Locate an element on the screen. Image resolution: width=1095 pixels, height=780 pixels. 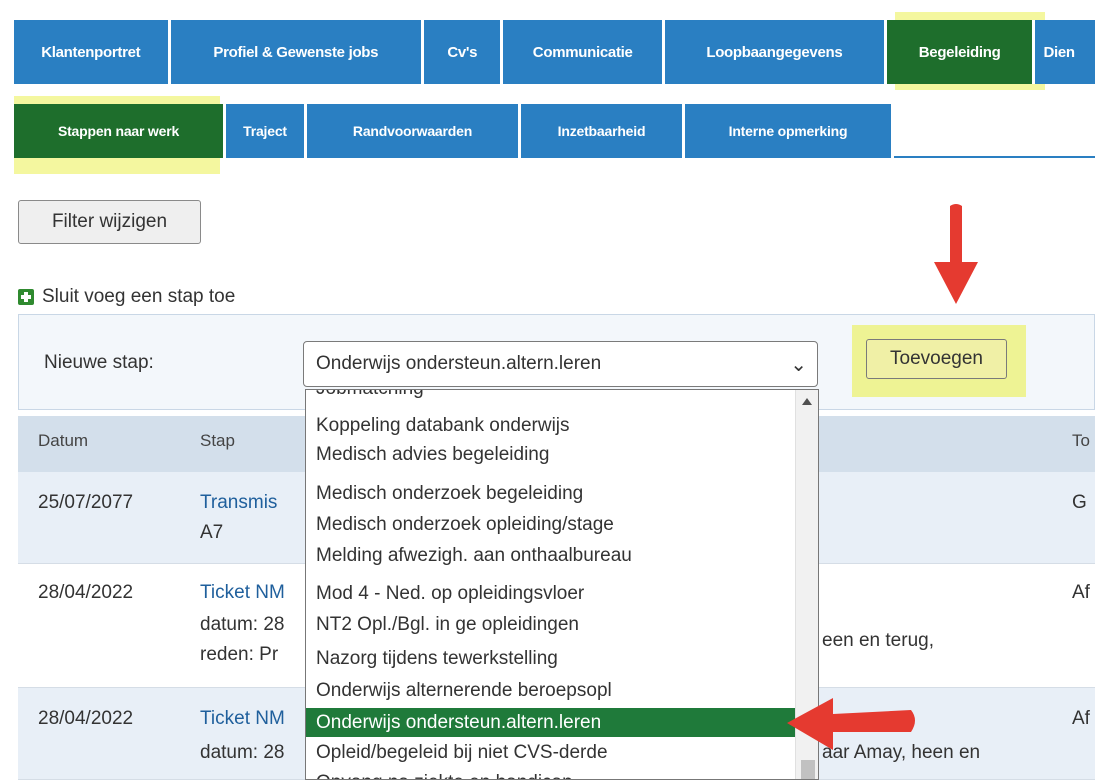
row-step-continuation: een en terug, is located at coordinates (878, 640).